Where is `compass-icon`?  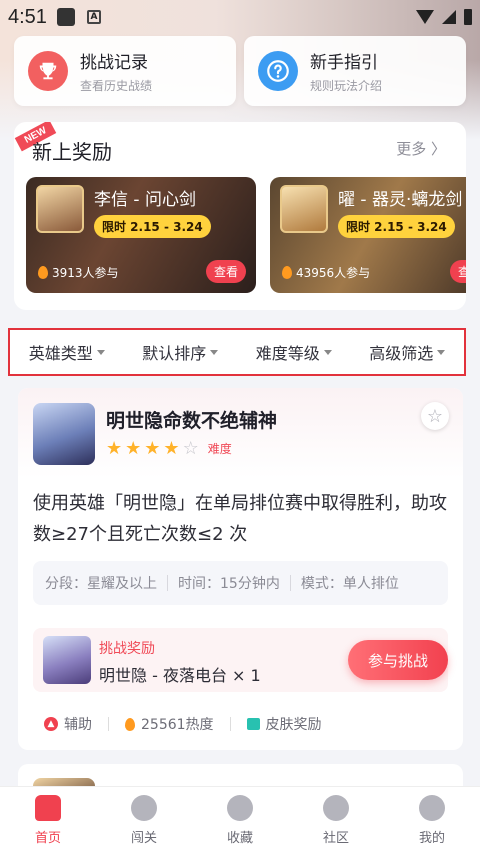
compass-icon is located at coordinates (336, 808).